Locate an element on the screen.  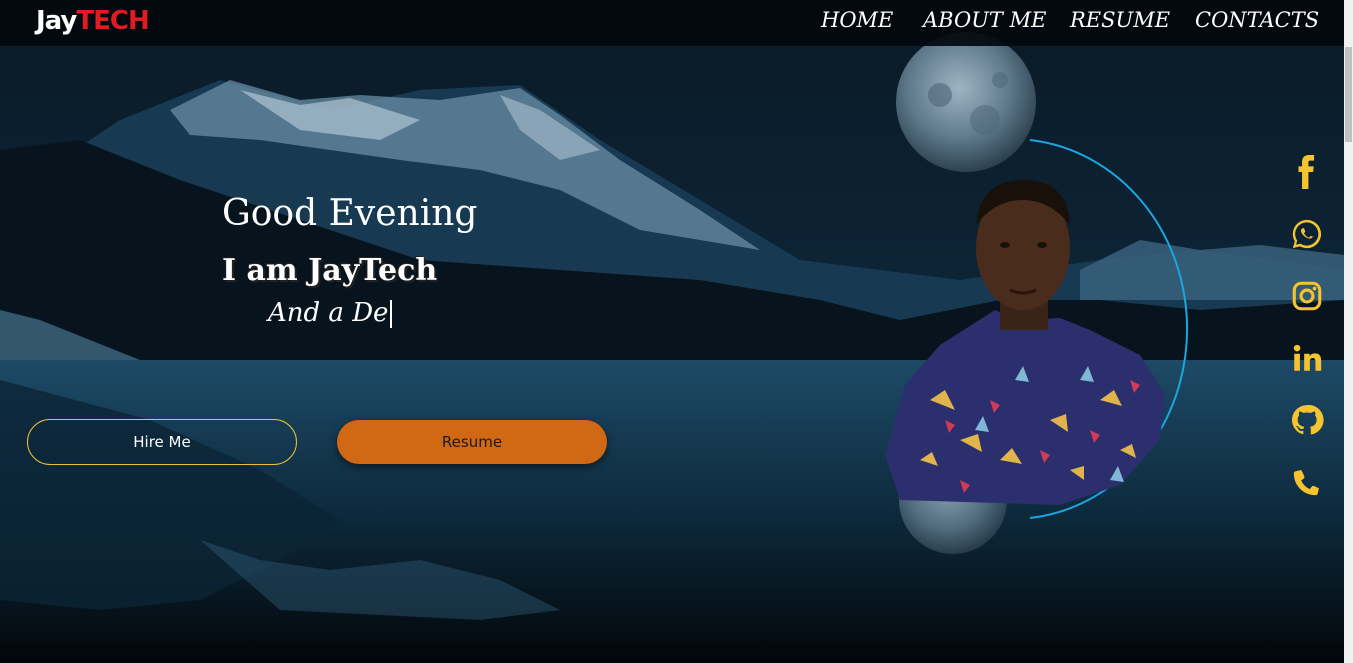
typing-cursor is located at coordinates (391, 314).